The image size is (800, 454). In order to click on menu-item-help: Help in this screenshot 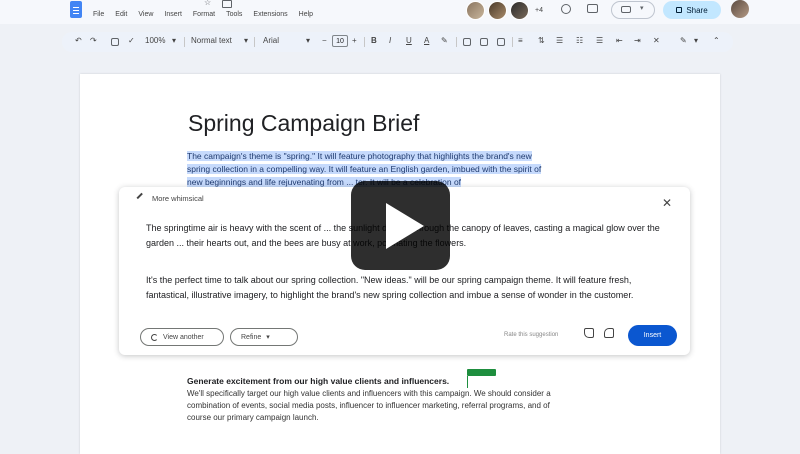, I will do `click(306, 14)`.